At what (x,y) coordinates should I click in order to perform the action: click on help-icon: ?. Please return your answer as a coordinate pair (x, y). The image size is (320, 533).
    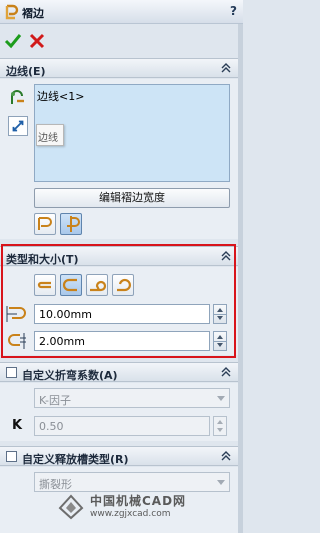
    Looking at the image, I should click on (233, 11).